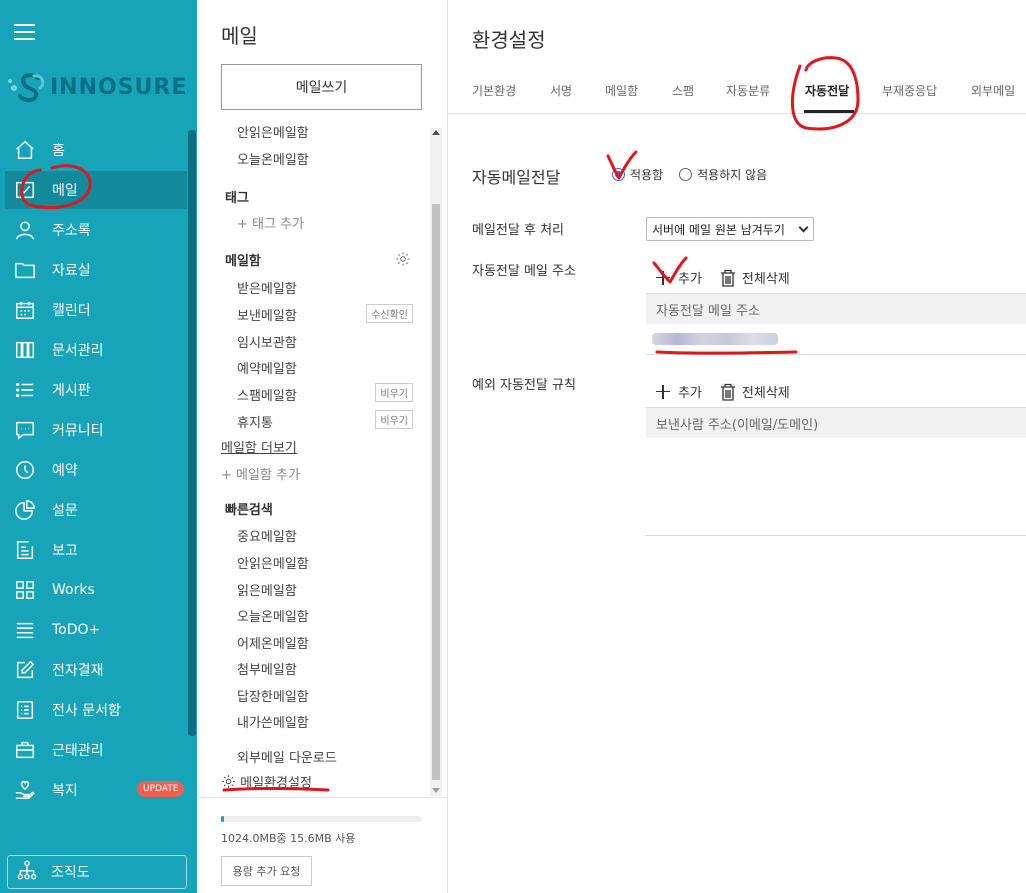 The height and width of the screenshot is (893, 1026). Describe the element at coordinates (561, 90) in the screenshot. I see `tab-signature: 서명` at that location.